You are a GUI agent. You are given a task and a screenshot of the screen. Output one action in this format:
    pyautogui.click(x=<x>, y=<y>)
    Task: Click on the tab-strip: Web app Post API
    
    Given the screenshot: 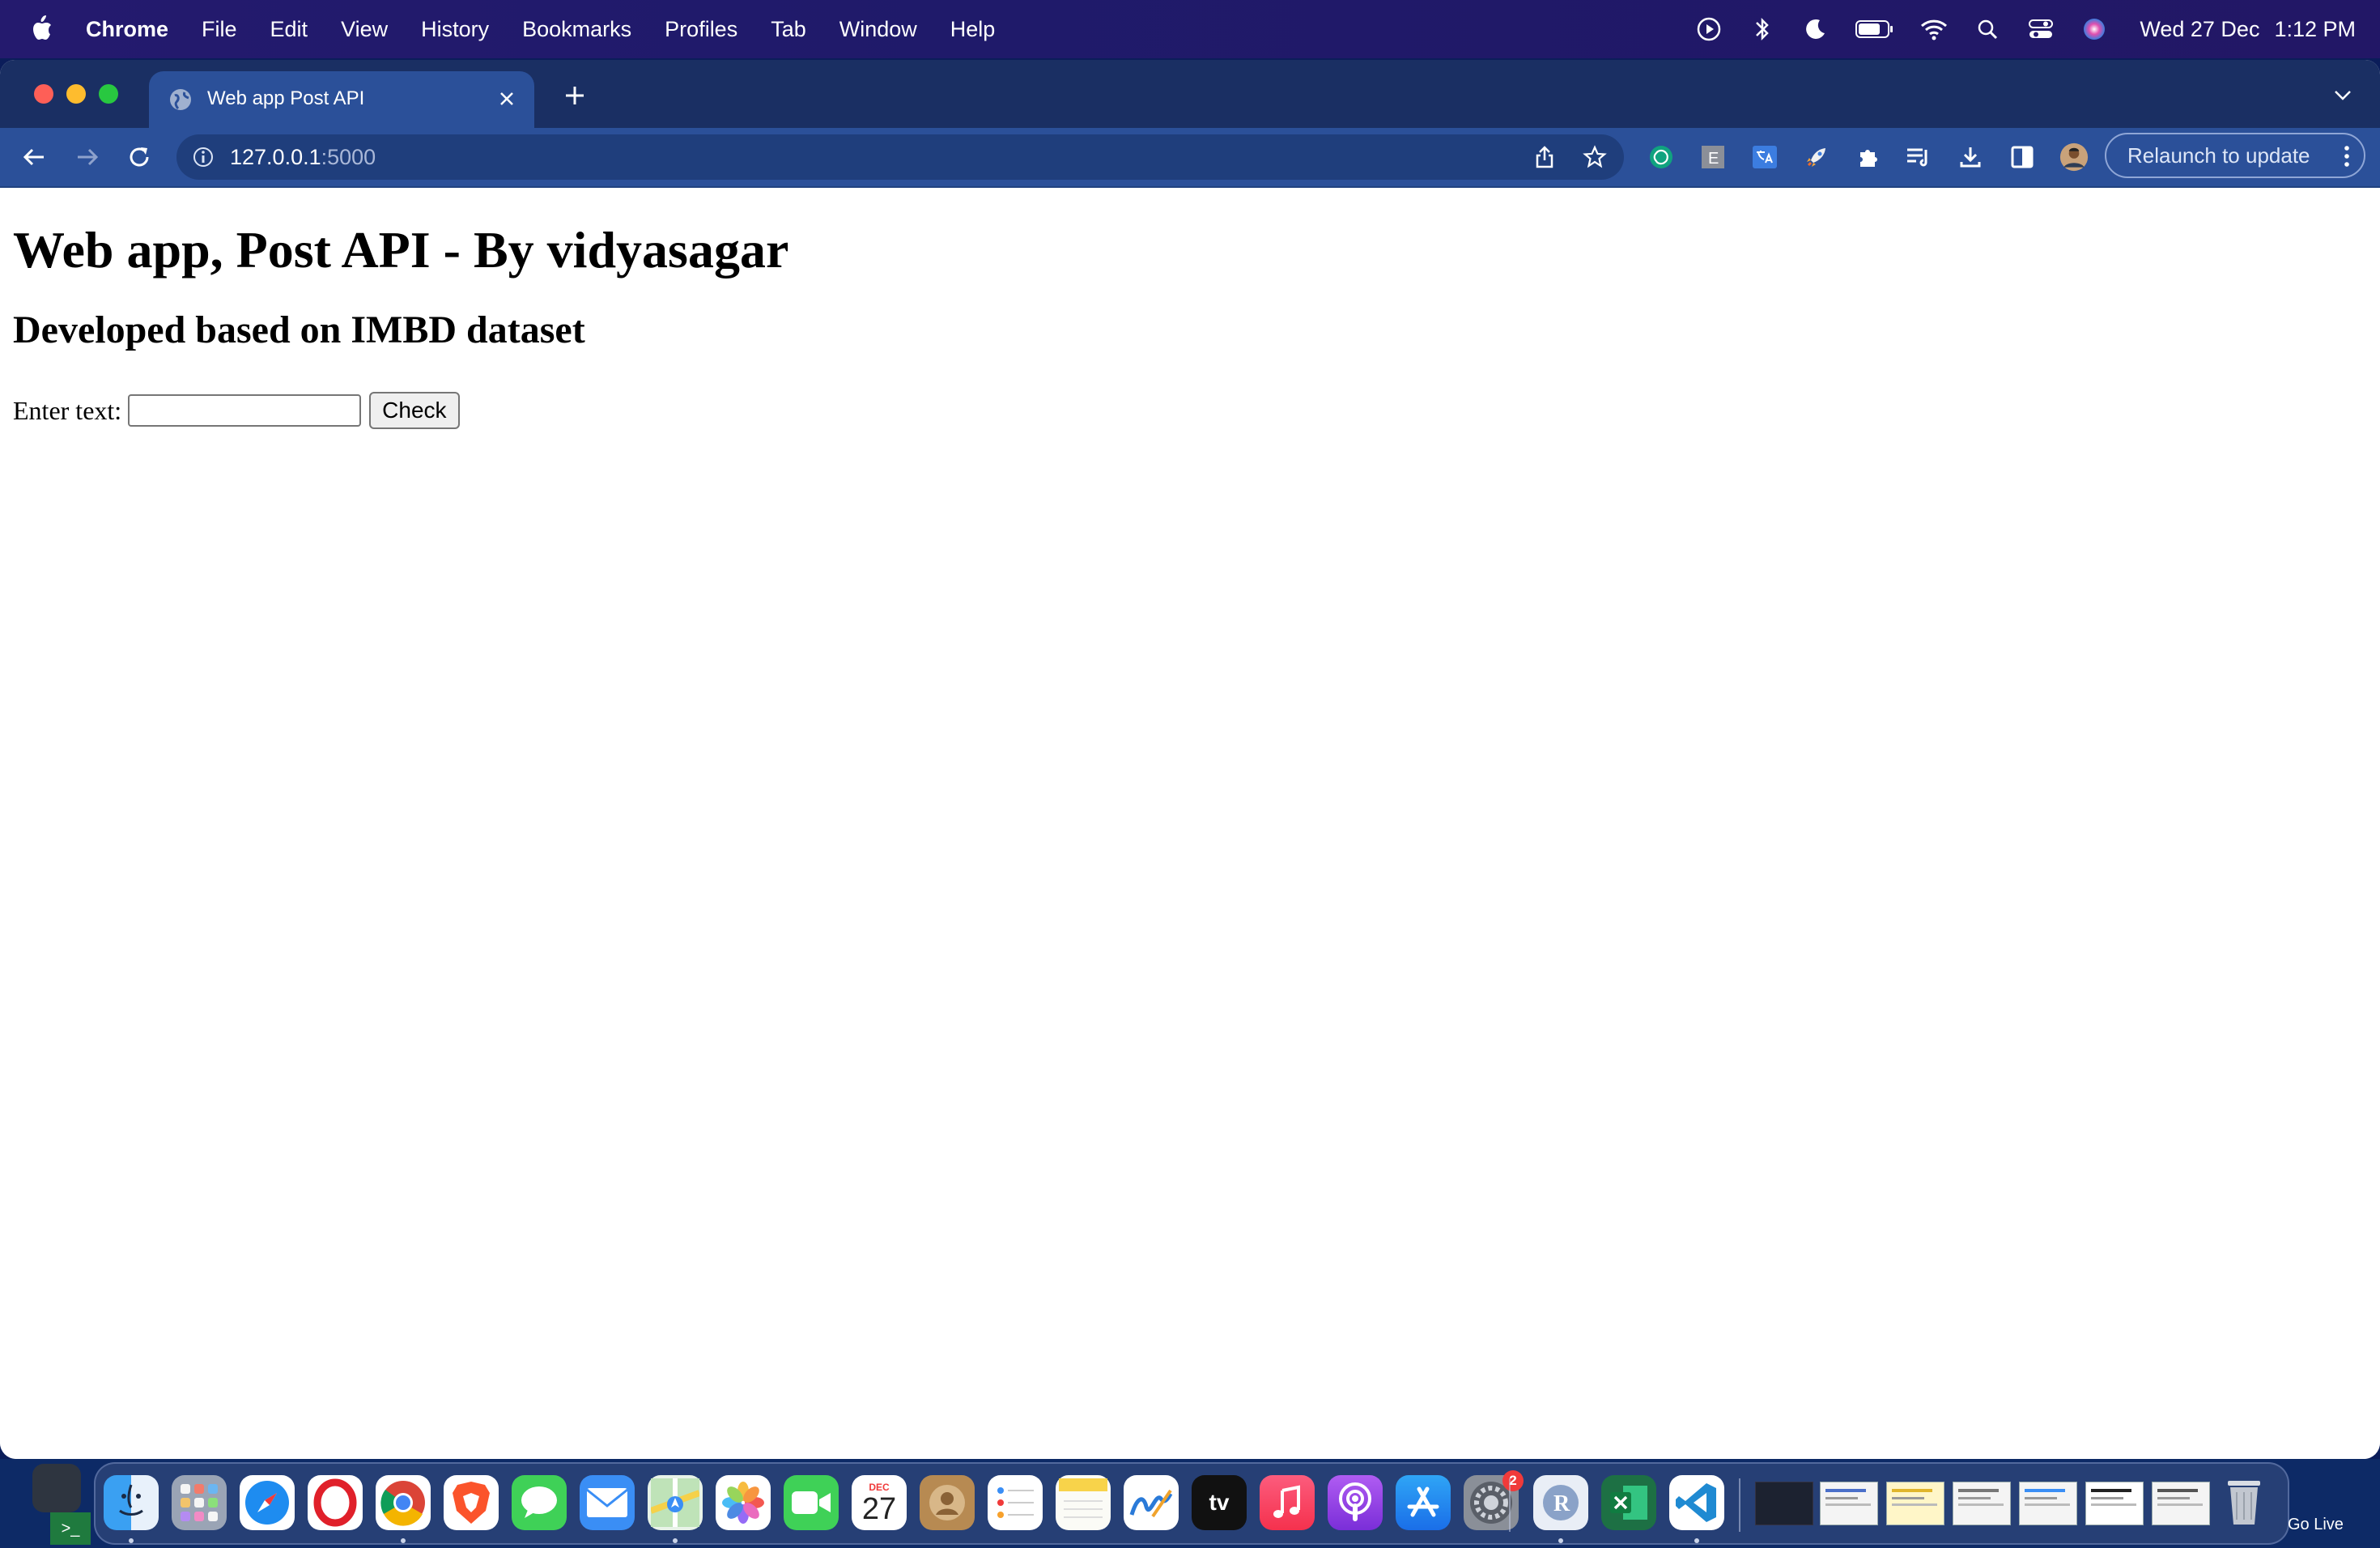 What is the action you would take?
    pyautogui.click(x=1190, y=94)
    